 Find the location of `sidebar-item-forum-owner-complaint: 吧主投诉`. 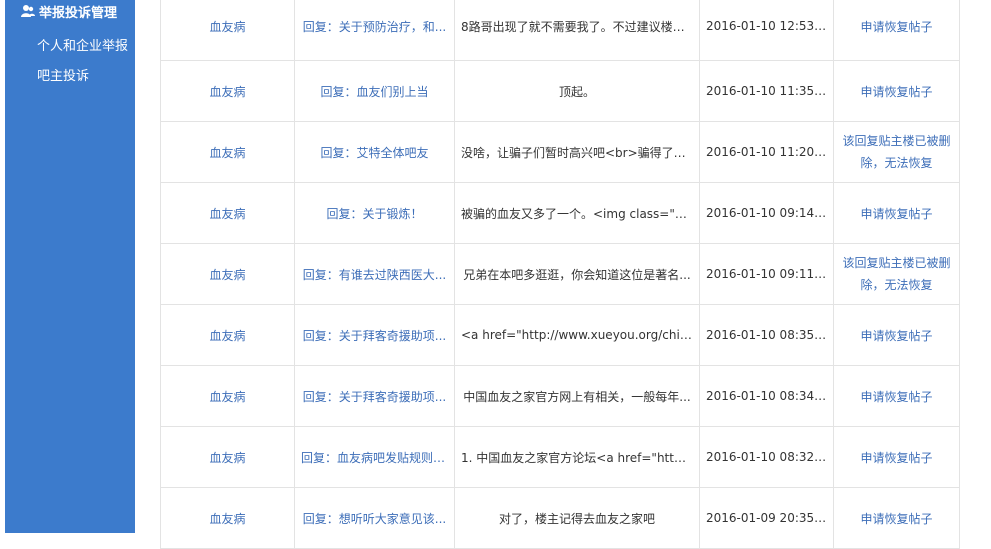

sidebar-item-forum-owner-complaint: 吧主投诉 is located at coordinates (63, 74).